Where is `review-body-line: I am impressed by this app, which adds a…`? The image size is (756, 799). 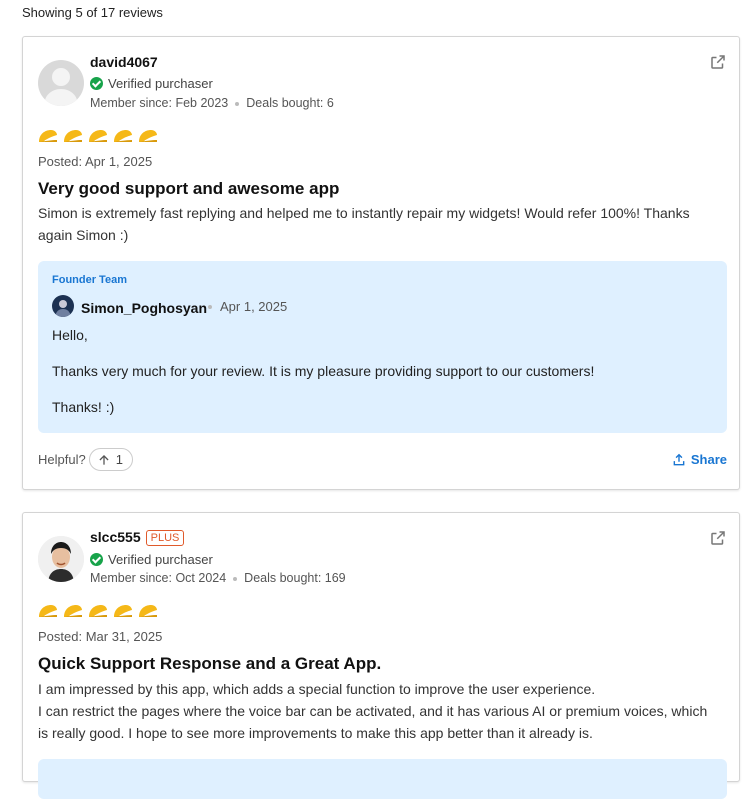
review-body-line: I am impressed by this app, which adds a… is located at coordinates (317, 689).